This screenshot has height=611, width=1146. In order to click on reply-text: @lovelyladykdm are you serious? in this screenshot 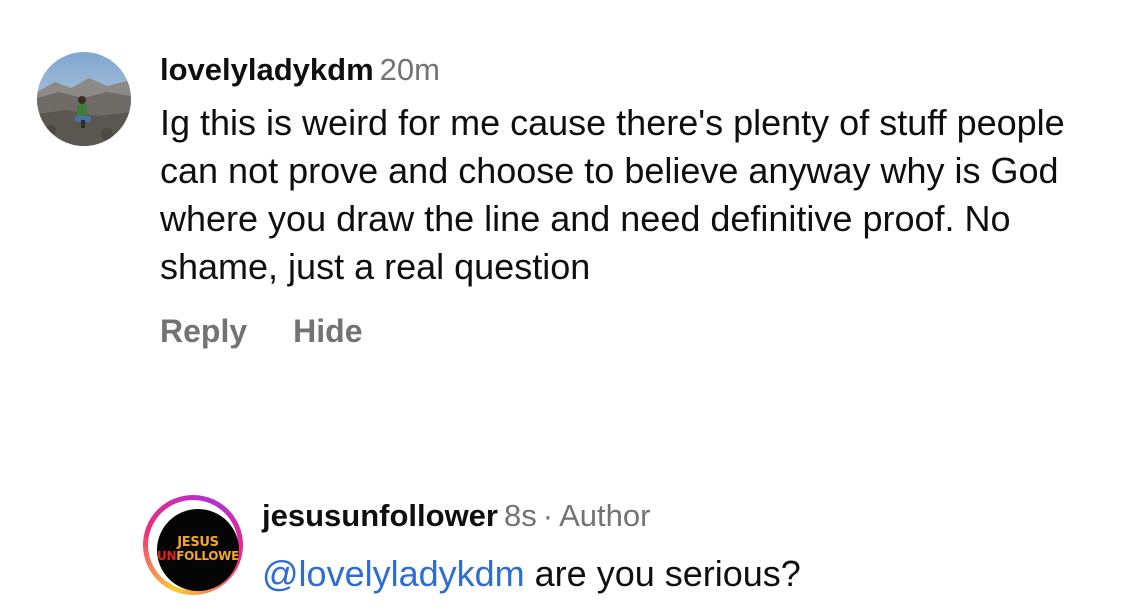, I will do `click(692, 574)`.